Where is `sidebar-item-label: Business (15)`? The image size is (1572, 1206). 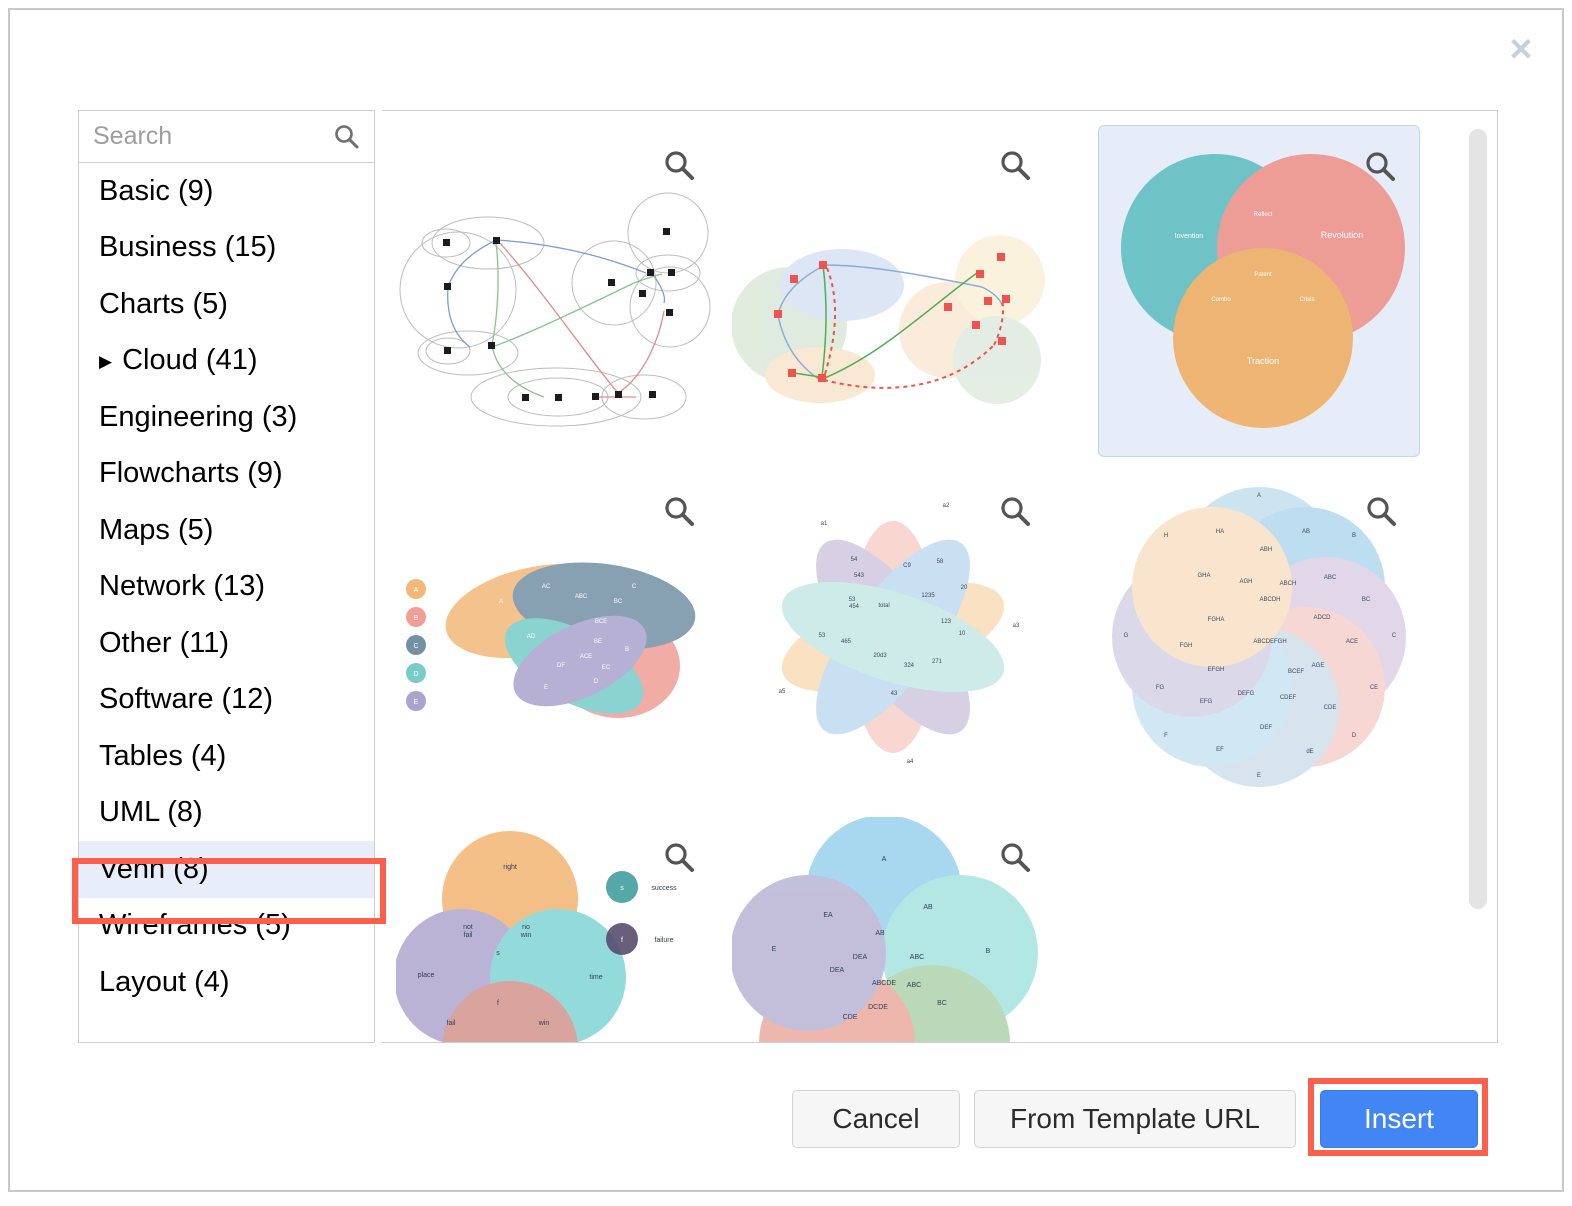
sidebar-item-label: Business (15) is located at coordinates (188, 247).